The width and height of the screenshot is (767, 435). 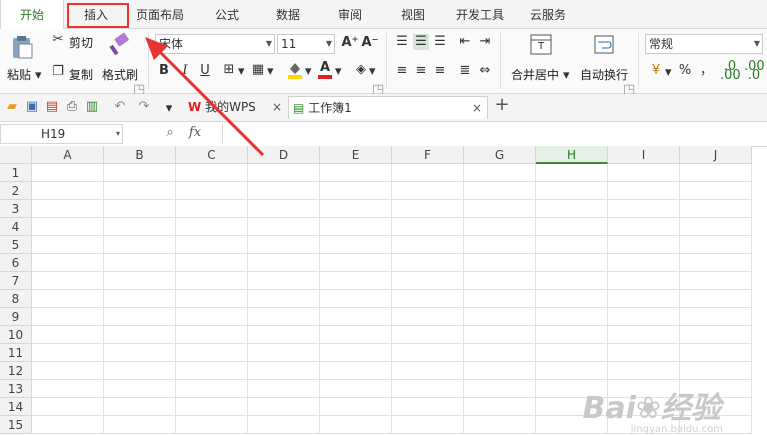 What do you see at coordinates (676, 429) in the screenshot?
I see `watermark-url: jingyan.baidu.com` at bounding box center [676, 429].